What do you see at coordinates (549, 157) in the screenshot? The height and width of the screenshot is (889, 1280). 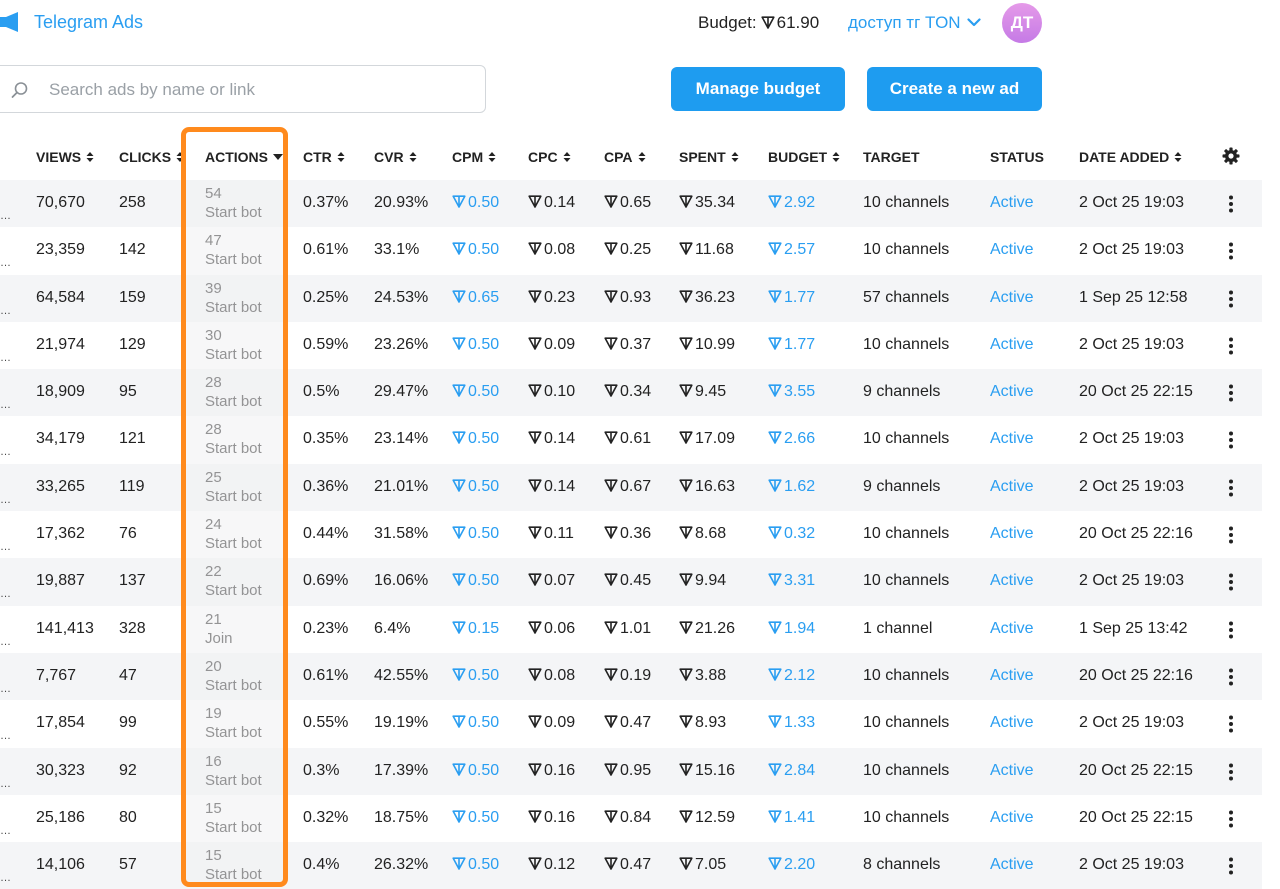 I see `col-cpc: CPC` at bounding box center [549, 157].